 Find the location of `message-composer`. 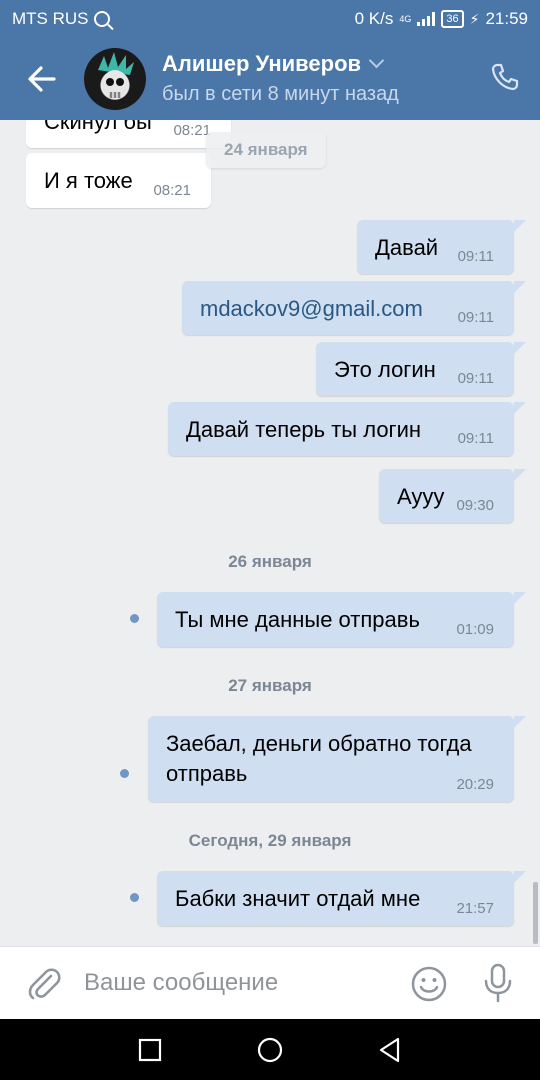

message-composer is located at coordinates (270, 983).